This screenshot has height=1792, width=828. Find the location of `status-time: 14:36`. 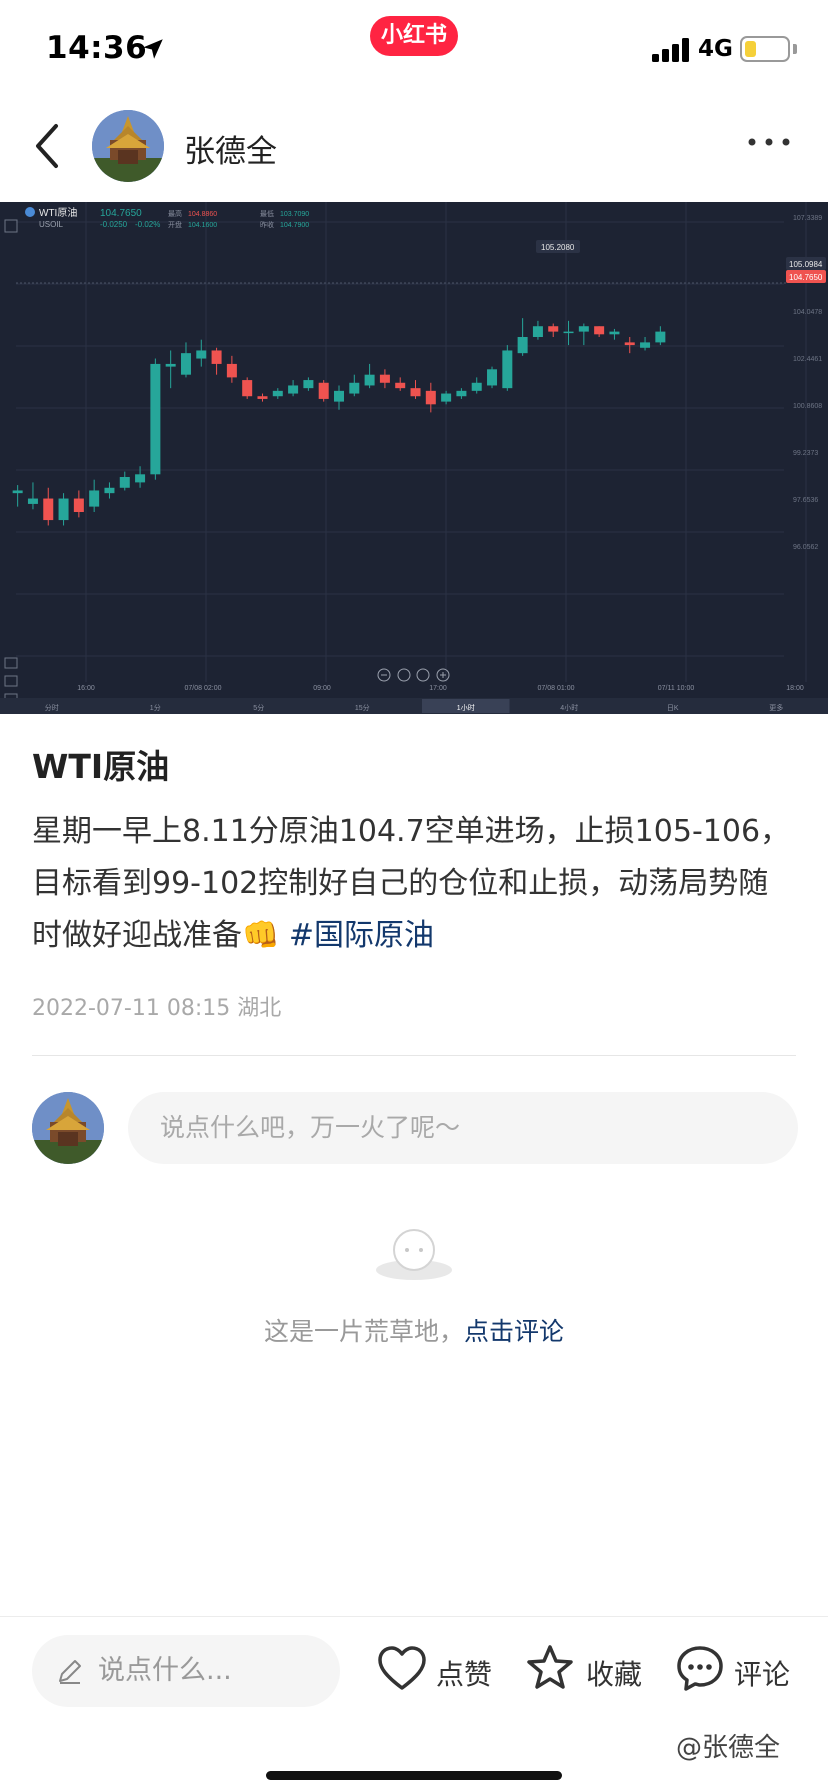

status-time: 14:36 is located at coordinates (97, 48).